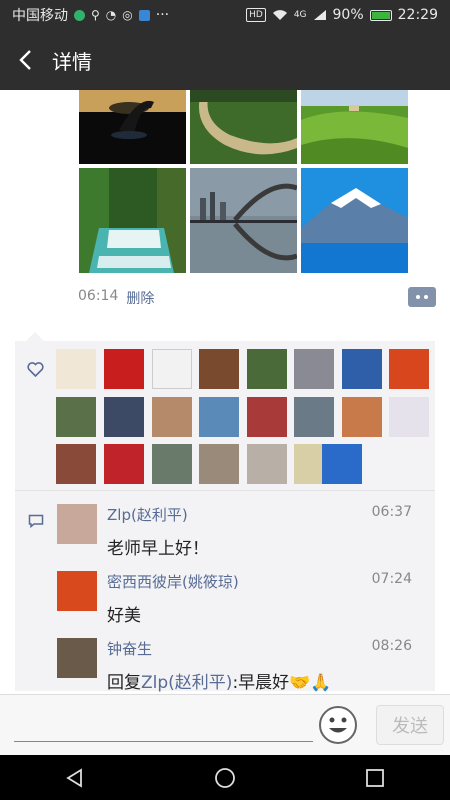  Describe the element at coordinates (338, 725) in the screenshot. I see `smiley-icon` at that location.